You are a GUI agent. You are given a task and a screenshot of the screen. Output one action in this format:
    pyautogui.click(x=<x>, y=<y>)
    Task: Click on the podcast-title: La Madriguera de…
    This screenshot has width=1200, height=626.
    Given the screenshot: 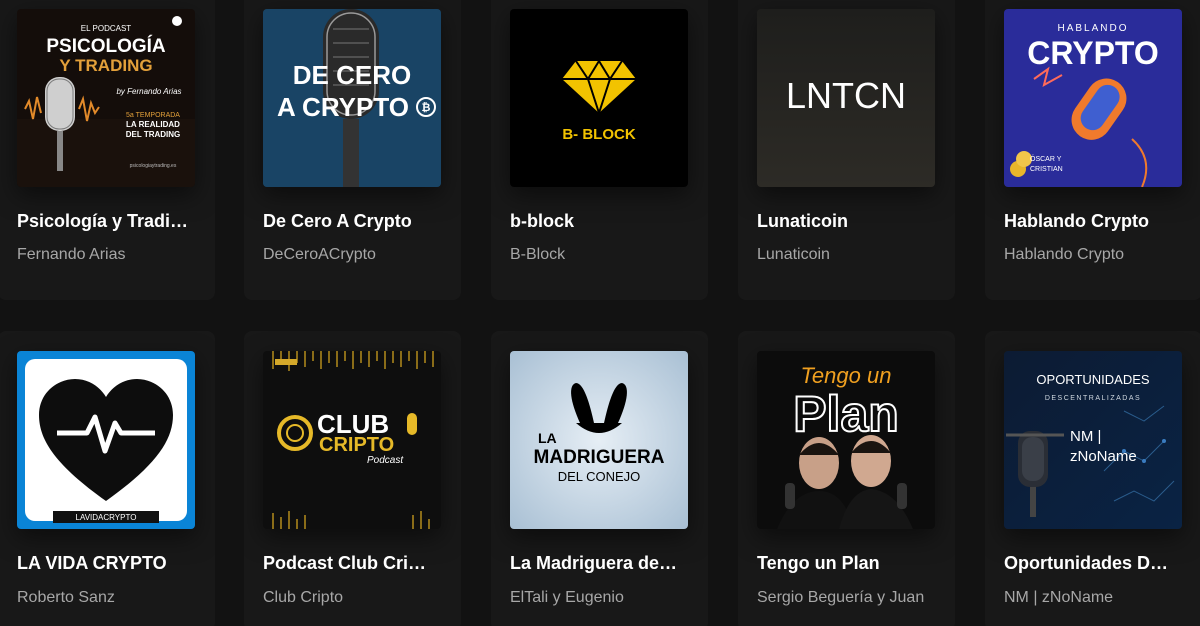 What is the action you would take?
    pyautogui.click(x=602, y=563)
    